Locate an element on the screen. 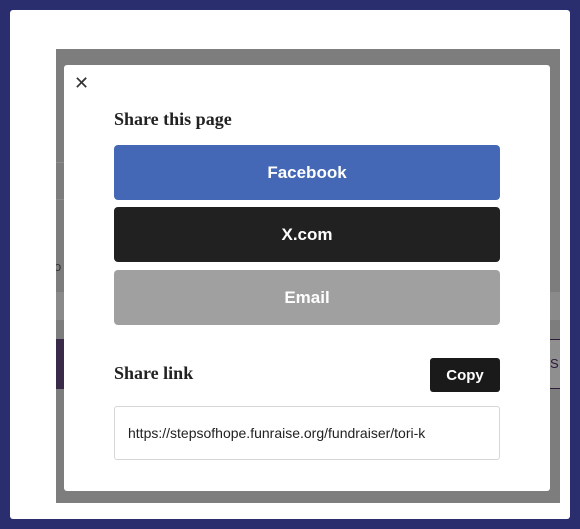  facebook-share-button: Facebook is located at coordinates (307, 172).